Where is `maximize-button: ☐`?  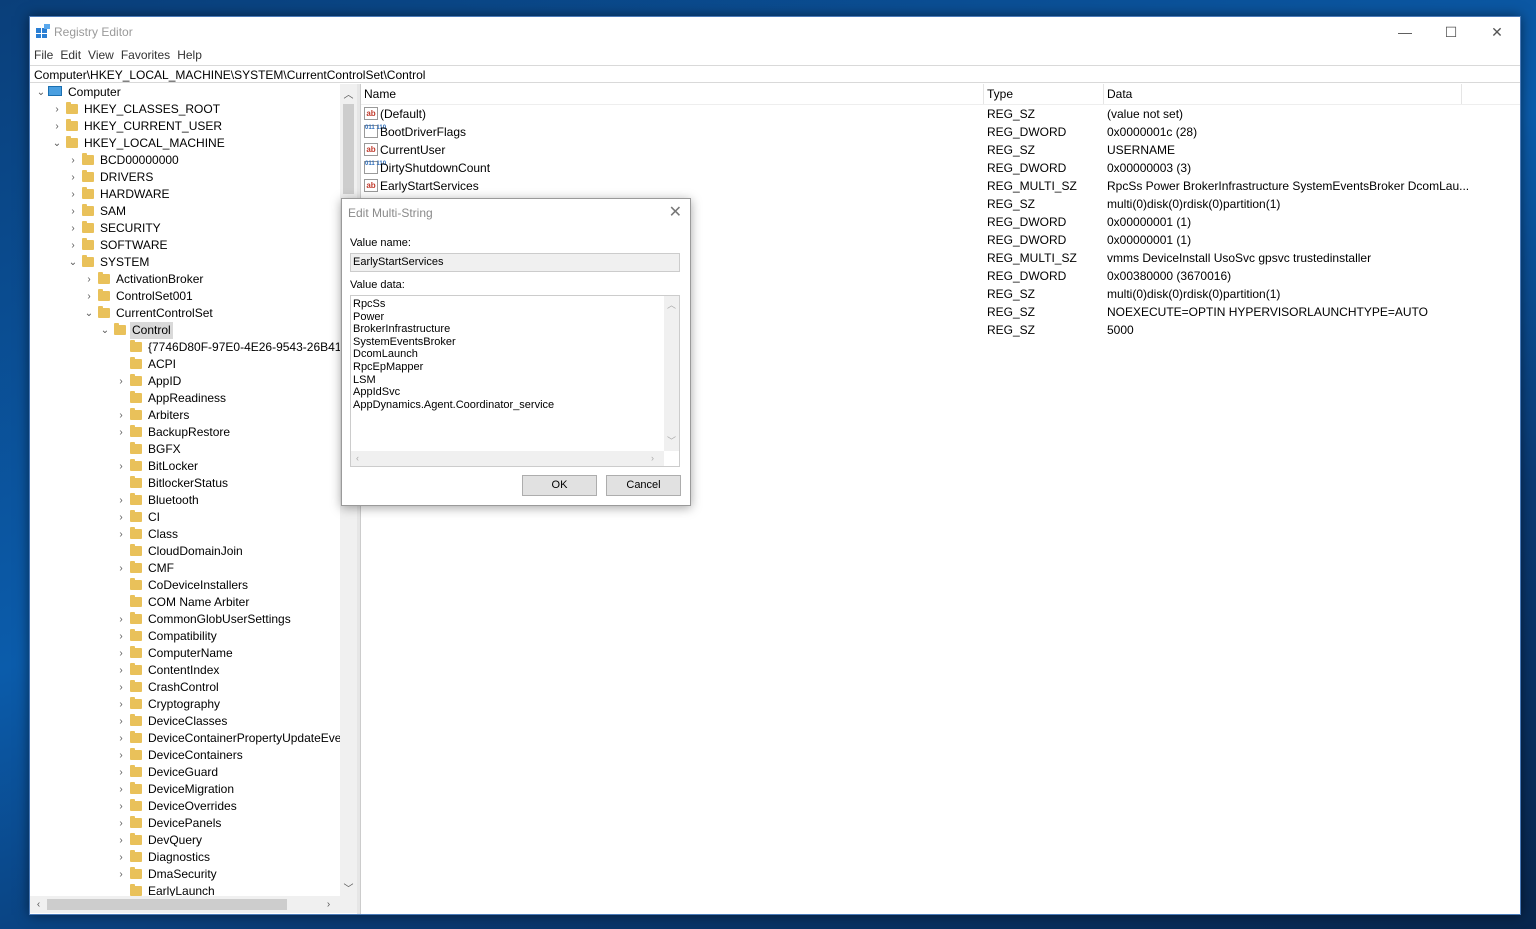 maximize-button: ☐ is located at coordinates (1451, 32).